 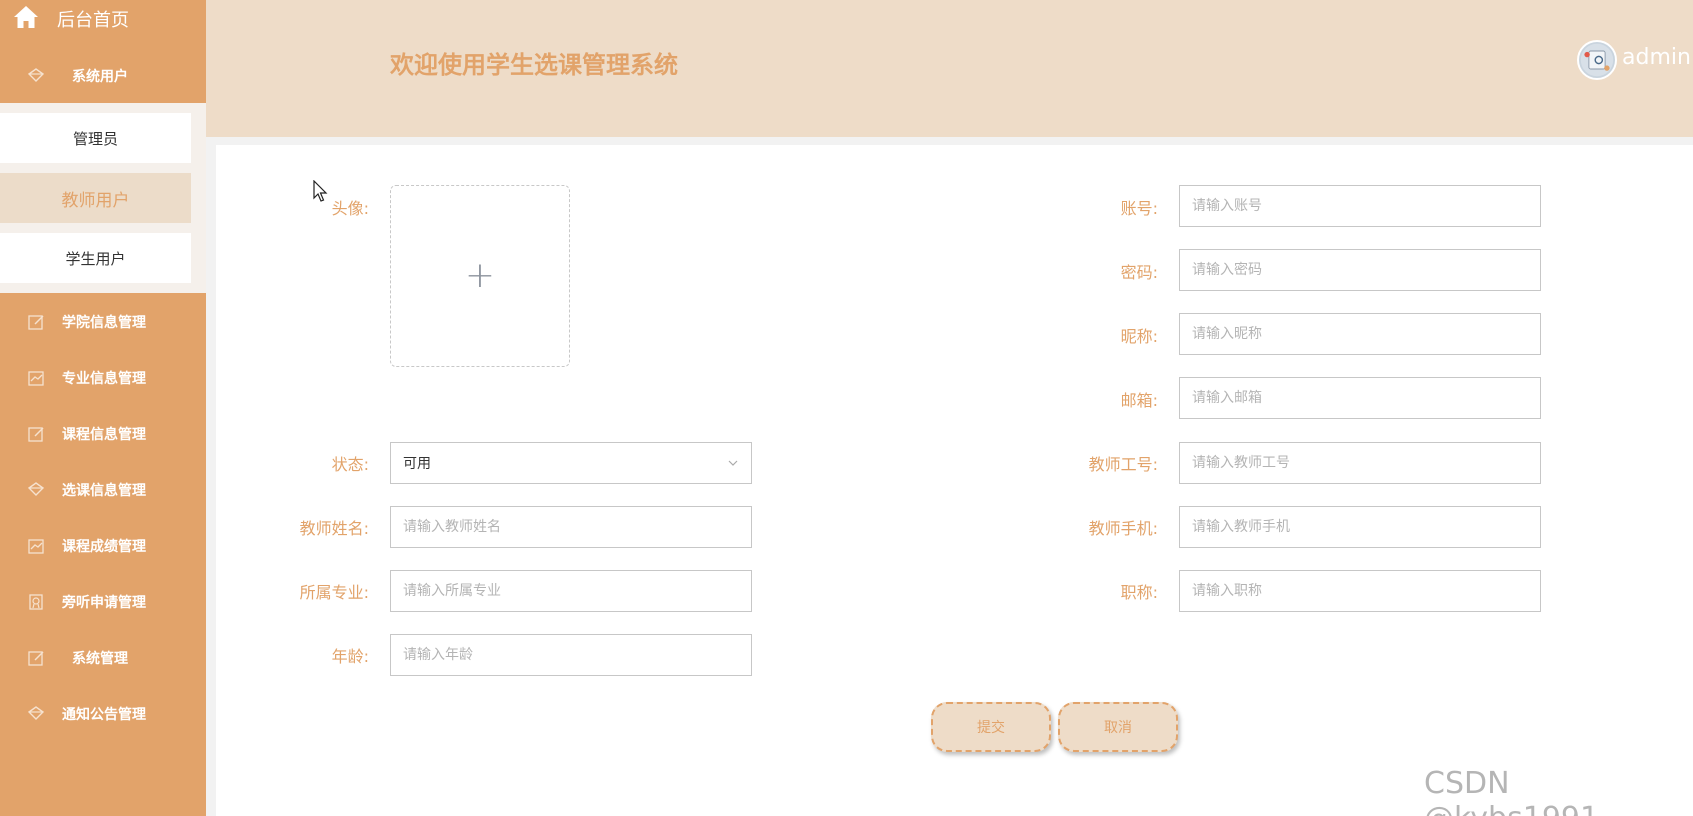 I want to click on avatar-uploader: +, so click(x=480, y=276).